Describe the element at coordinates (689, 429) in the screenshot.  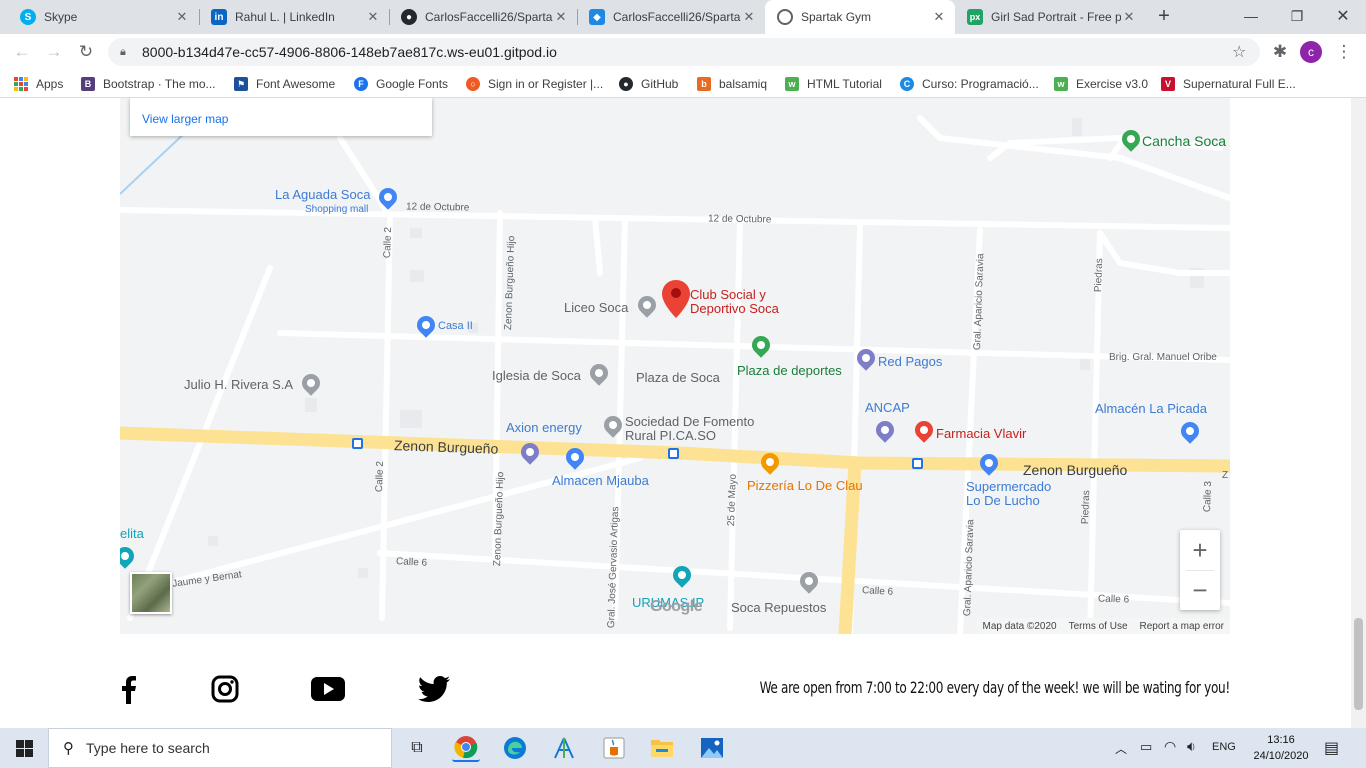
I see `place-sociedad-fomento: Sociedad De Fomento Rural PI.CA.SO` at that location.